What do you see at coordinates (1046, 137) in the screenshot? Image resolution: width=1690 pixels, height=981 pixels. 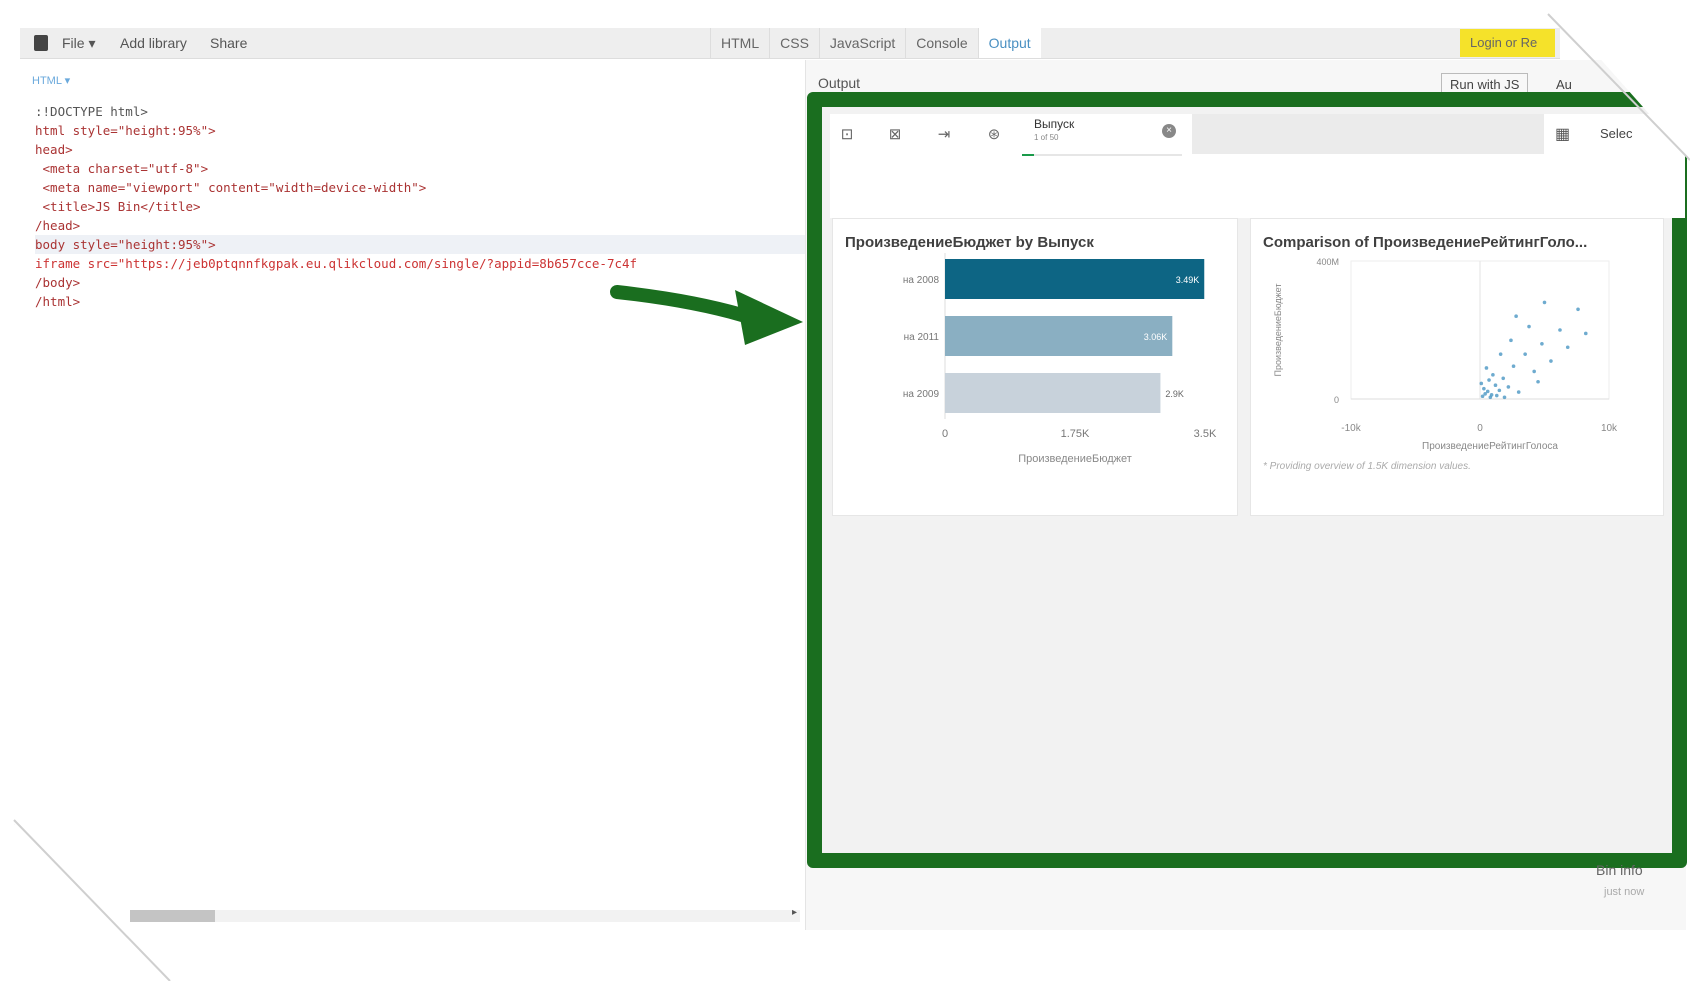 I see `selection-count: 1 of 50` at bounding box center [1046, 137].